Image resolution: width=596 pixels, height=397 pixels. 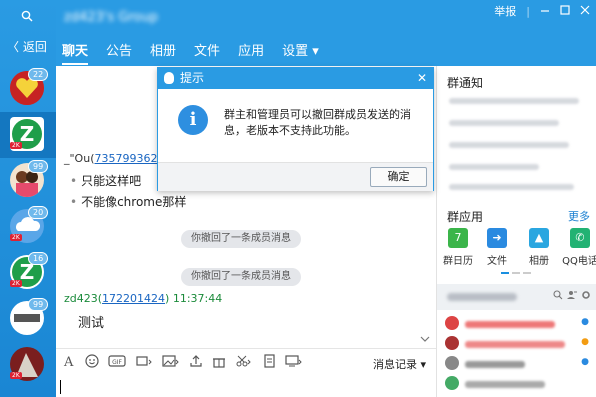 What do you see at coordinates (219, 363) in the screenshot?
I see `gift-icon` at bounding box center [219, 363].